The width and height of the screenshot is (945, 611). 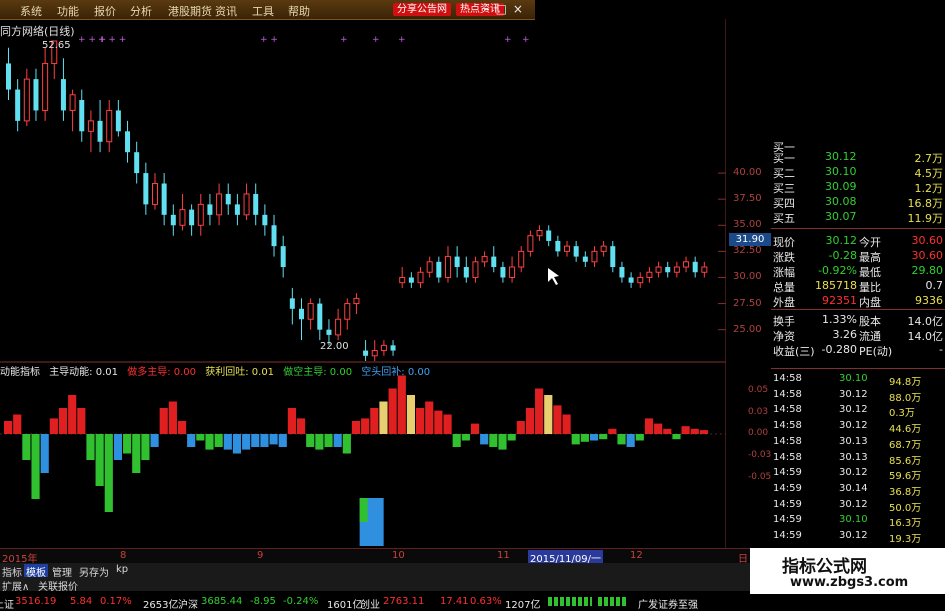 I want to click on tick-row: 14:59 30.12 50.0万, so click(x=858, y=505).